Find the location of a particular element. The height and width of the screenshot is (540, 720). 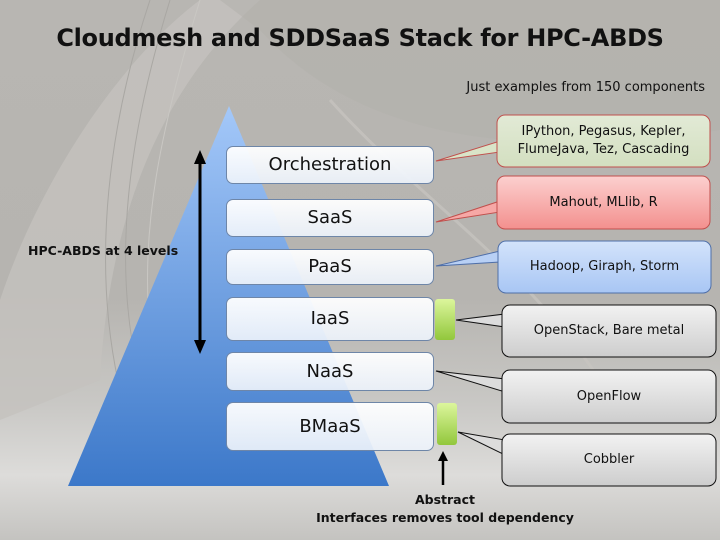

abstract-note-line1: Abstract is located at coordinates (445, 499).